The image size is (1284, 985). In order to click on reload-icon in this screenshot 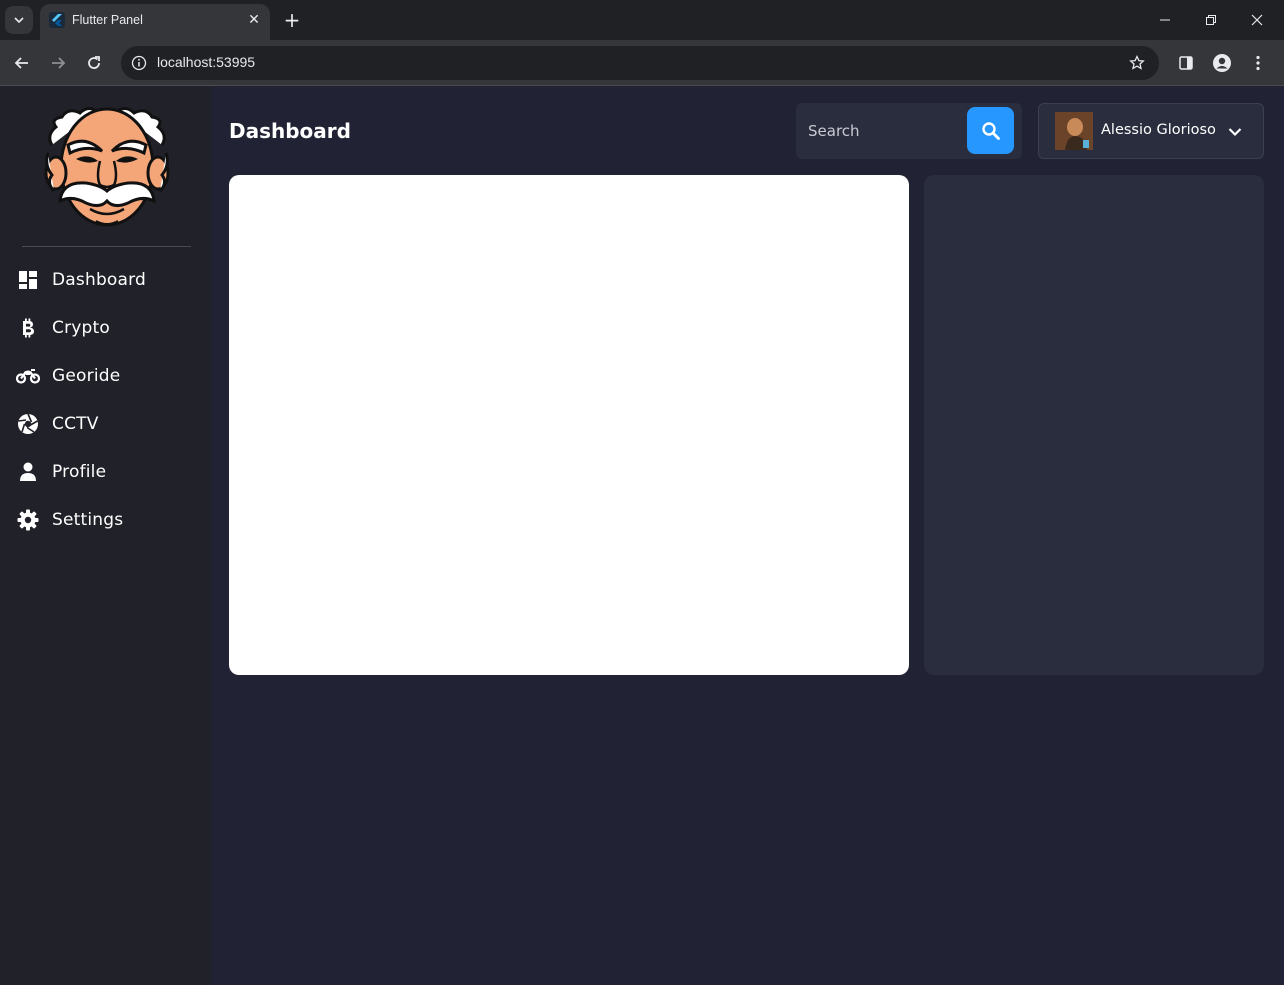, I will do `click(94, 62)`.